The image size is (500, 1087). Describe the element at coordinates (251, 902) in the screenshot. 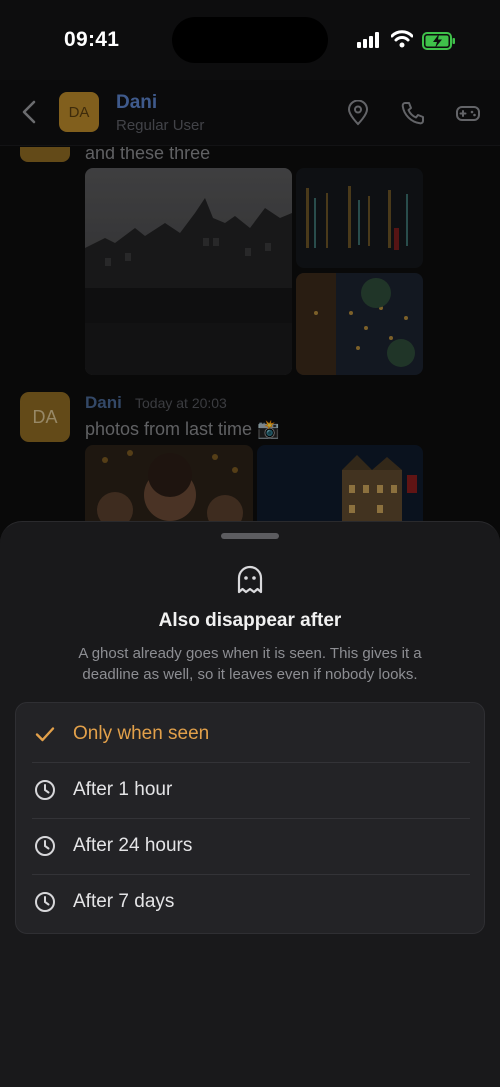

I see `option-after-7-days: After 7 days` at that location.